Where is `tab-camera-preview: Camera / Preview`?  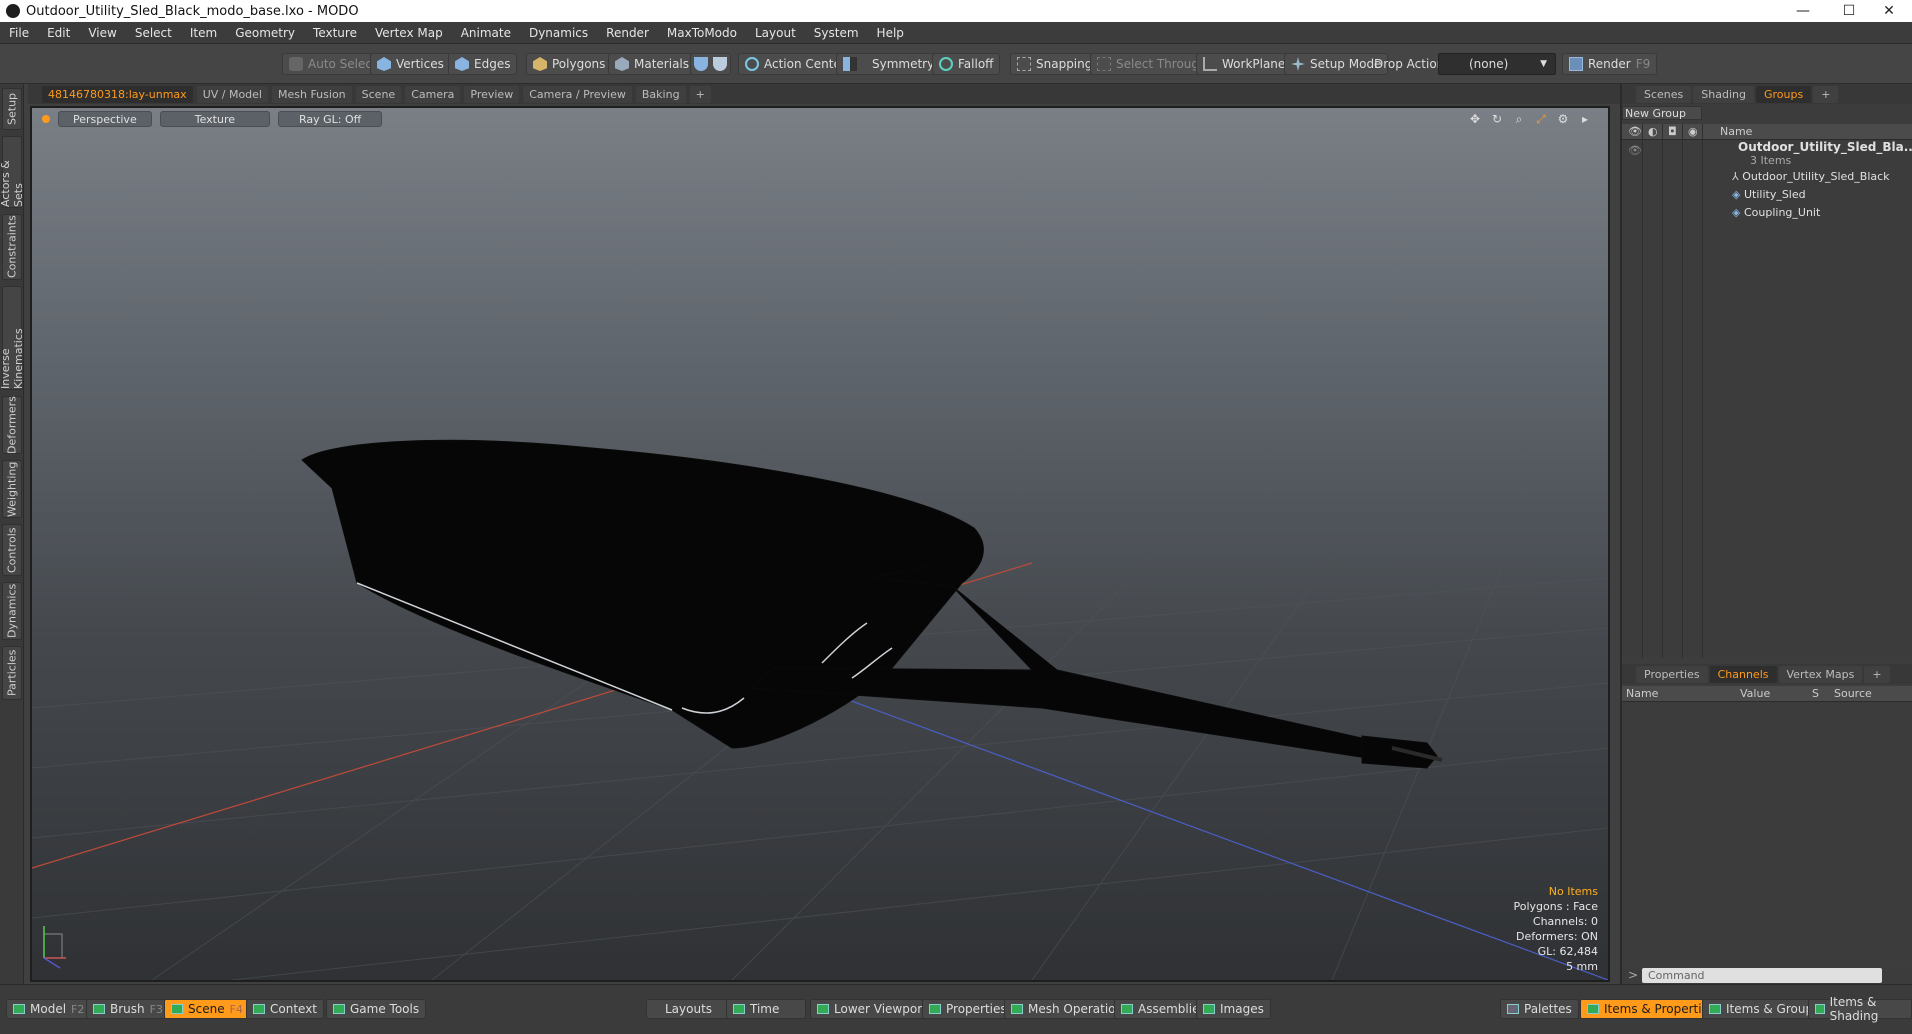 tab-camera-preview: Camera / Preview is located at coordinates (577, 94).